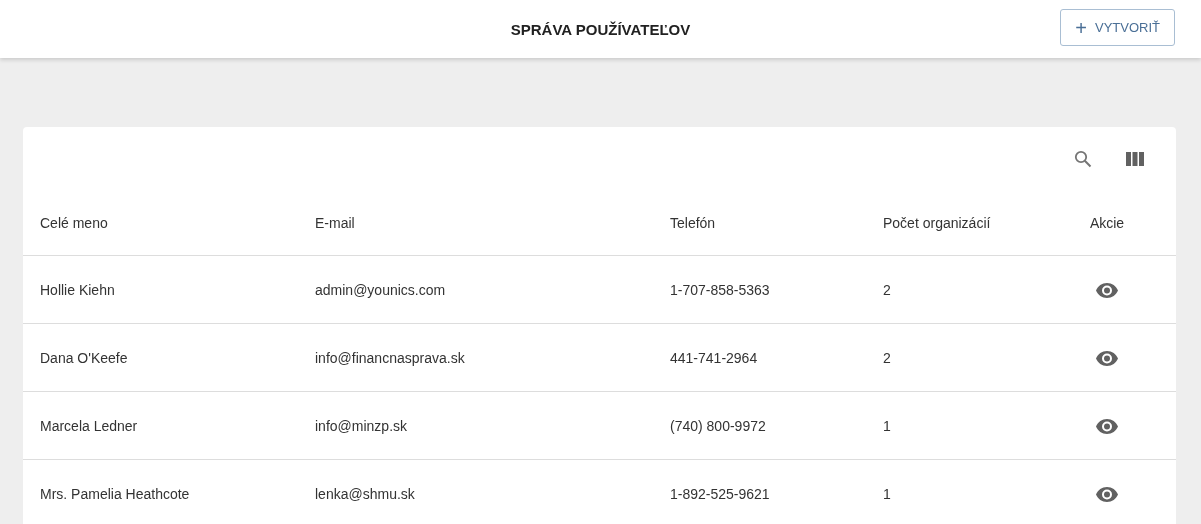 The image size is (1201, 524). What do you see at coordinates (115, 493) in the screenshot?
I see `table-cell: Mrs. Pamelia Heathcote` at bounding box center [115, 493].